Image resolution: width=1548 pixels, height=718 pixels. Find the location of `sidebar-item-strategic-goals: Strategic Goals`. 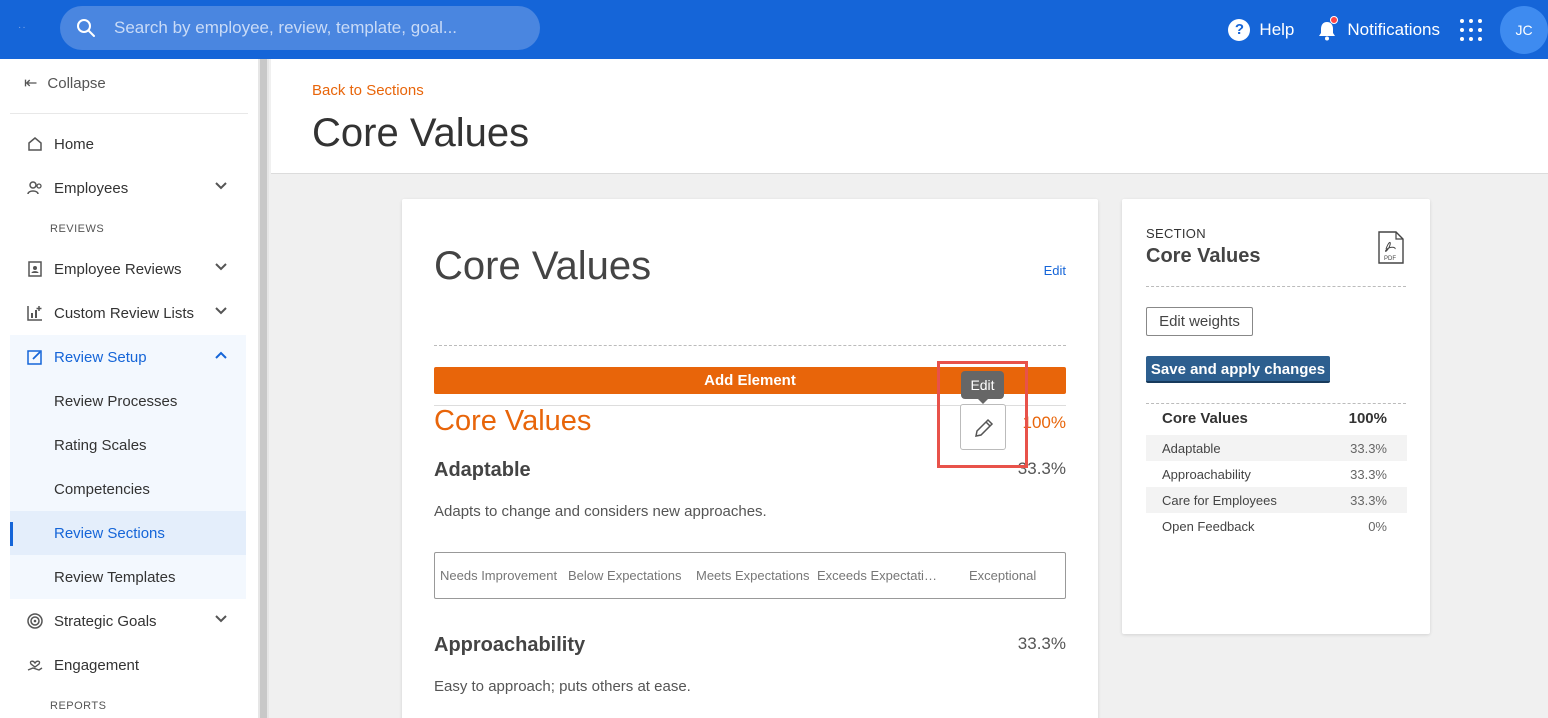

sidebar-item-strategic-goals: Strategic Goals is located at coordinates (128, 621).